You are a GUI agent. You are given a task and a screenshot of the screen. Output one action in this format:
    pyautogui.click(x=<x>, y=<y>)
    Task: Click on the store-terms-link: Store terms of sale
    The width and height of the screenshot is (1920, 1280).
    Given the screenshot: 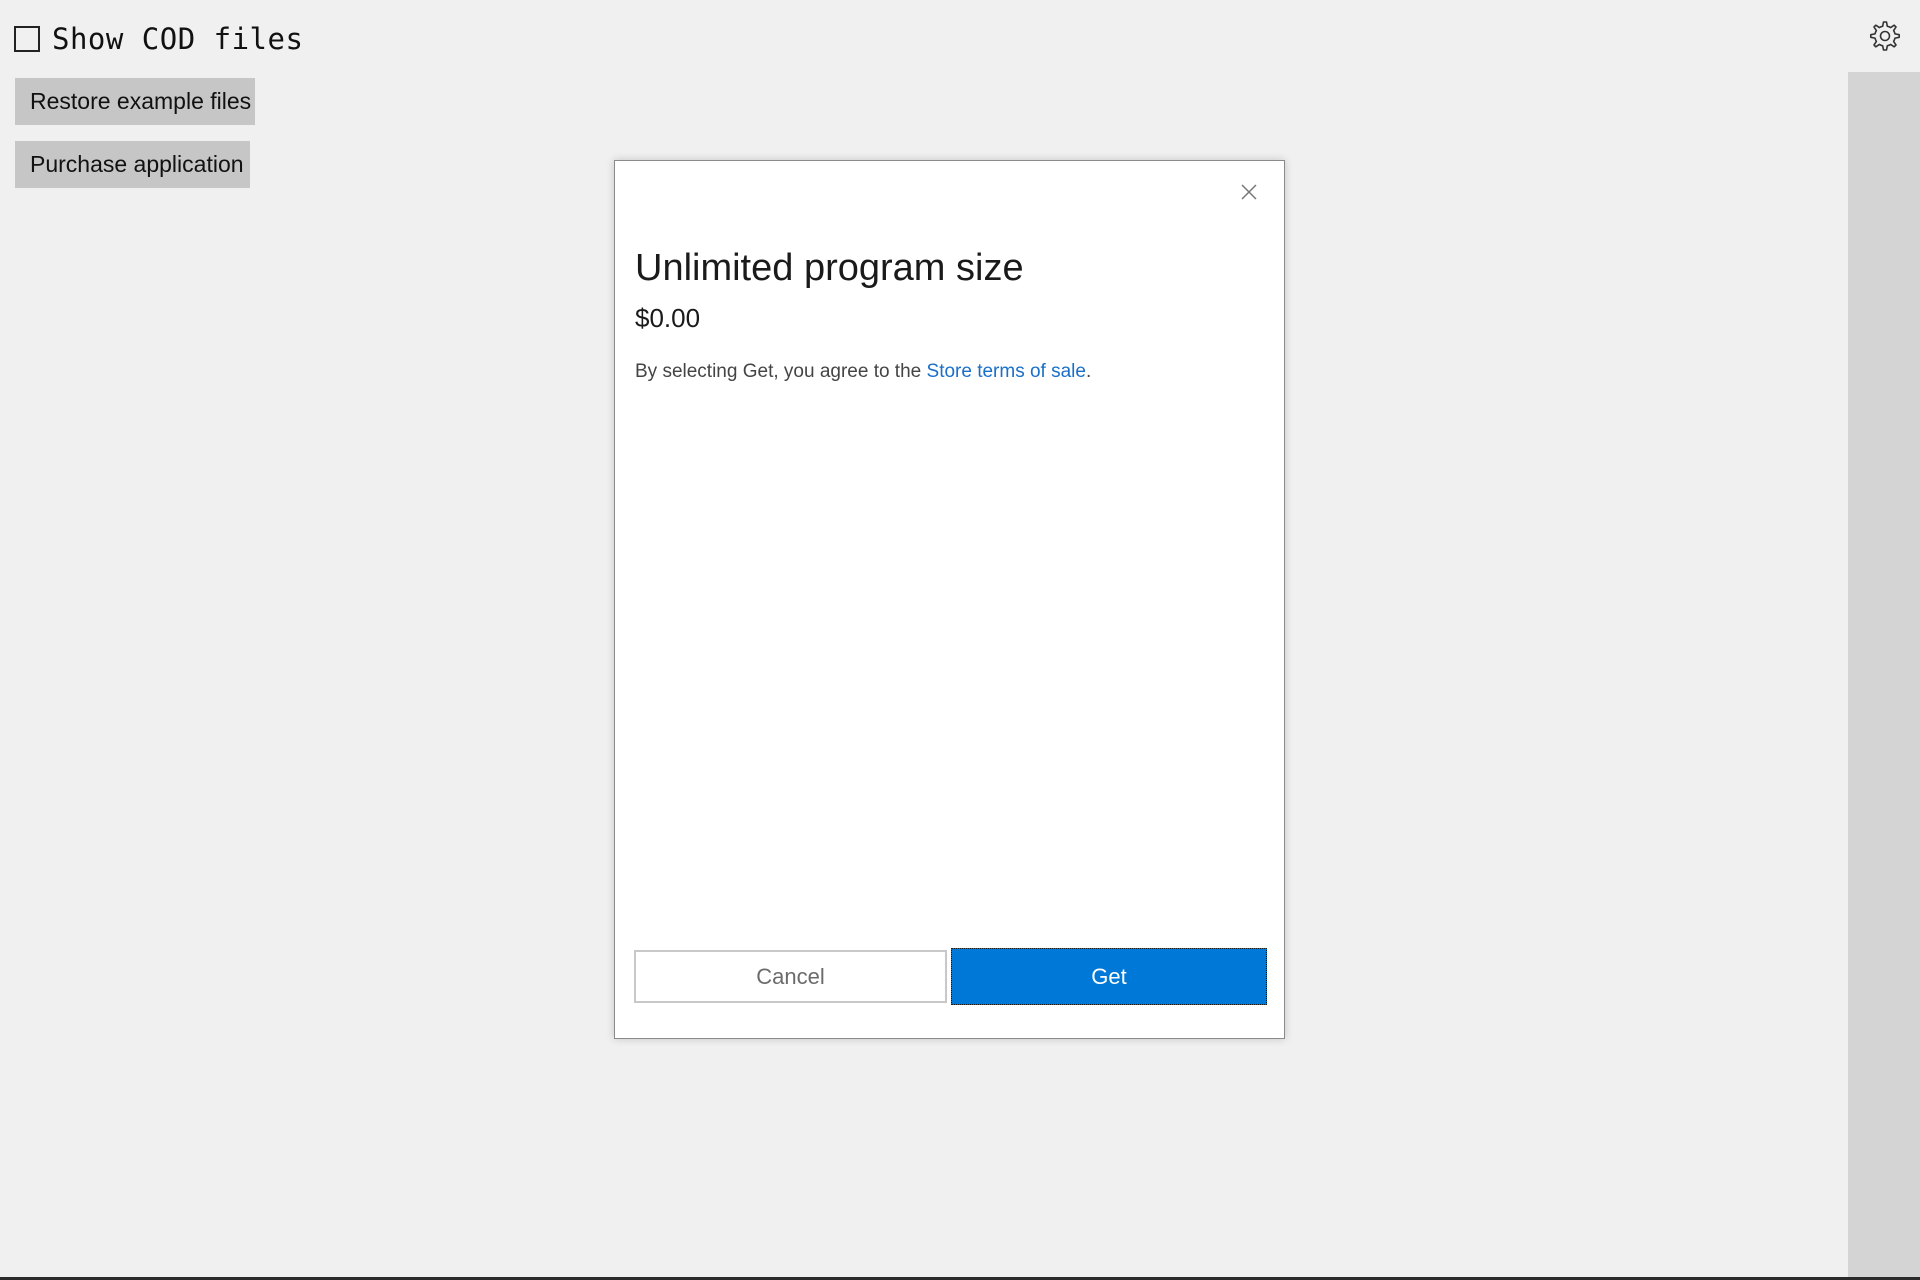 What is the action you would take?
    pyautogui.click(x=1006, y=371)
    